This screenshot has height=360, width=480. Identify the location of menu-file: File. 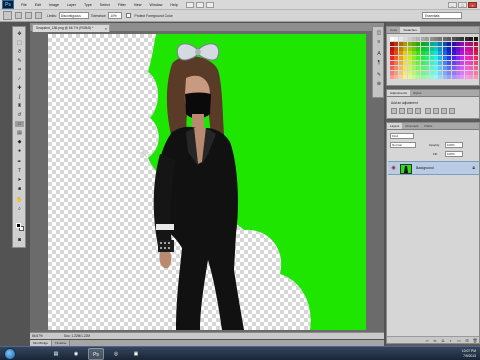
(24, 5).